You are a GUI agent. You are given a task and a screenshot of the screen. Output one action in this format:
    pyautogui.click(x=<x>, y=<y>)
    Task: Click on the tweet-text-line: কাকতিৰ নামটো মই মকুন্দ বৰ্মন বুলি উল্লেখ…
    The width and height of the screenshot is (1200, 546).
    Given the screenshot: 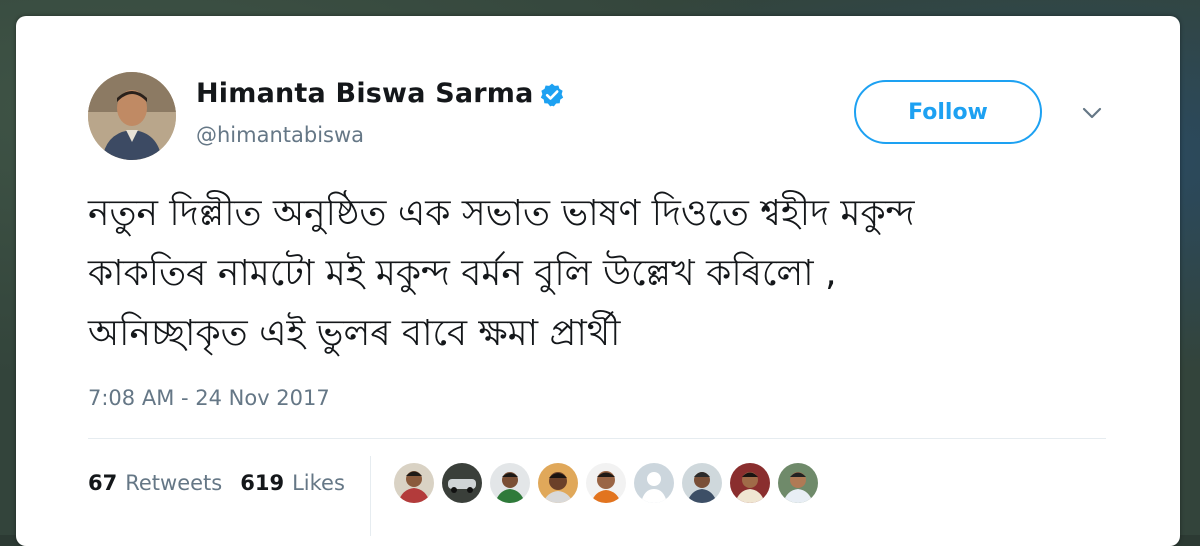 What is the action you would take?
    pyautogui.click(x=462, y=273)
    